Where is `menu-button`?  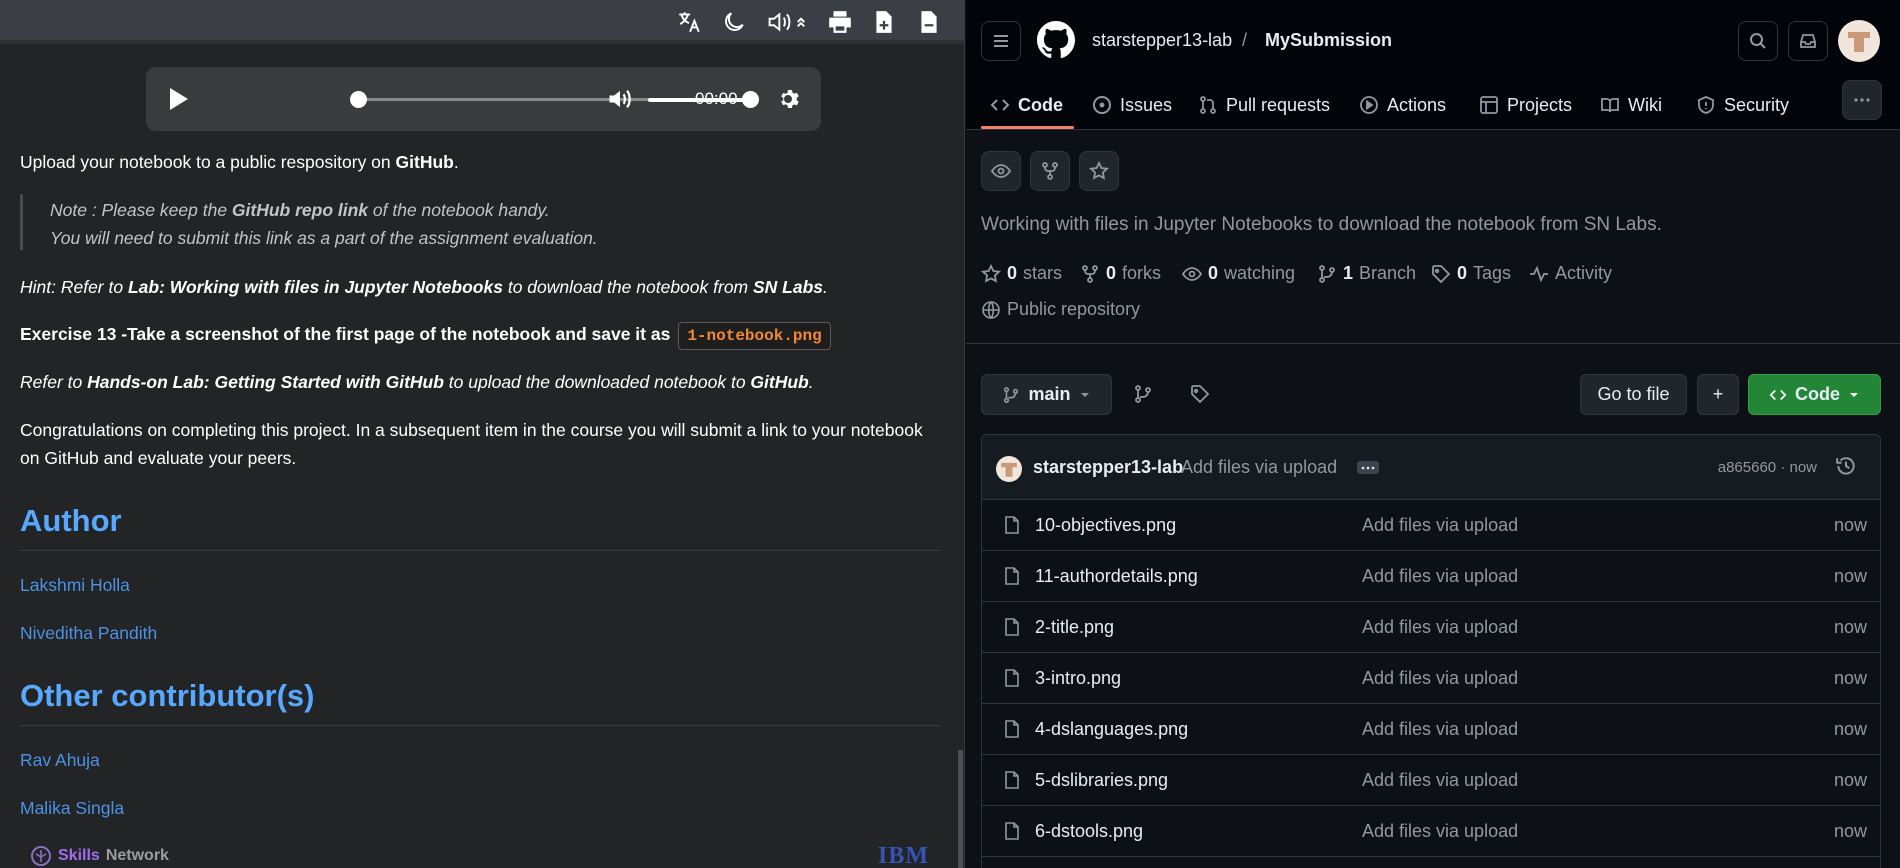
menu-button is located at coordinates (1001, 41).